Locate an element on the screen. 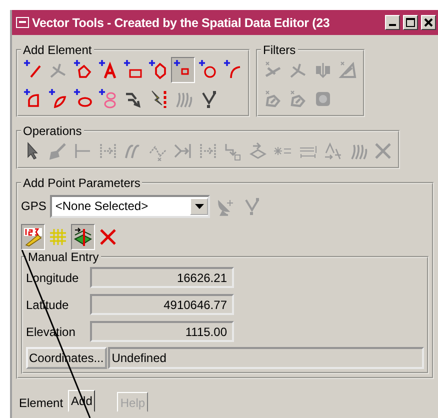 The height and width of the screenshot is (418, 438). group-title: Manual Entry is located at coordinates (63, 257).